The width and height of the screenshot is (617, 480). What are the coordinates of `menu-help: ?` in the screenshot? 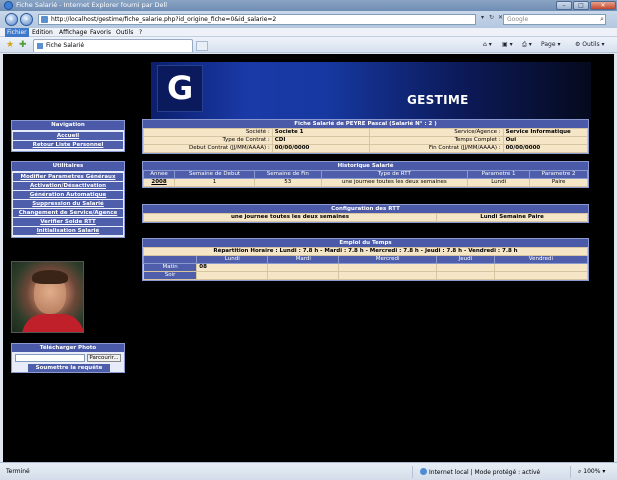 It's located at (140, 32).